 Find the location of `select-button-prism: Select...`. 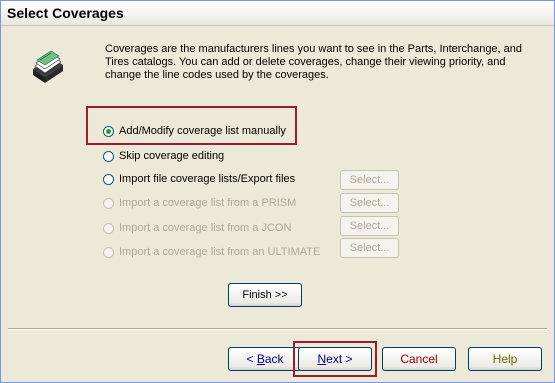

select-button-prism: Select... is located at coordinates (369, 203).